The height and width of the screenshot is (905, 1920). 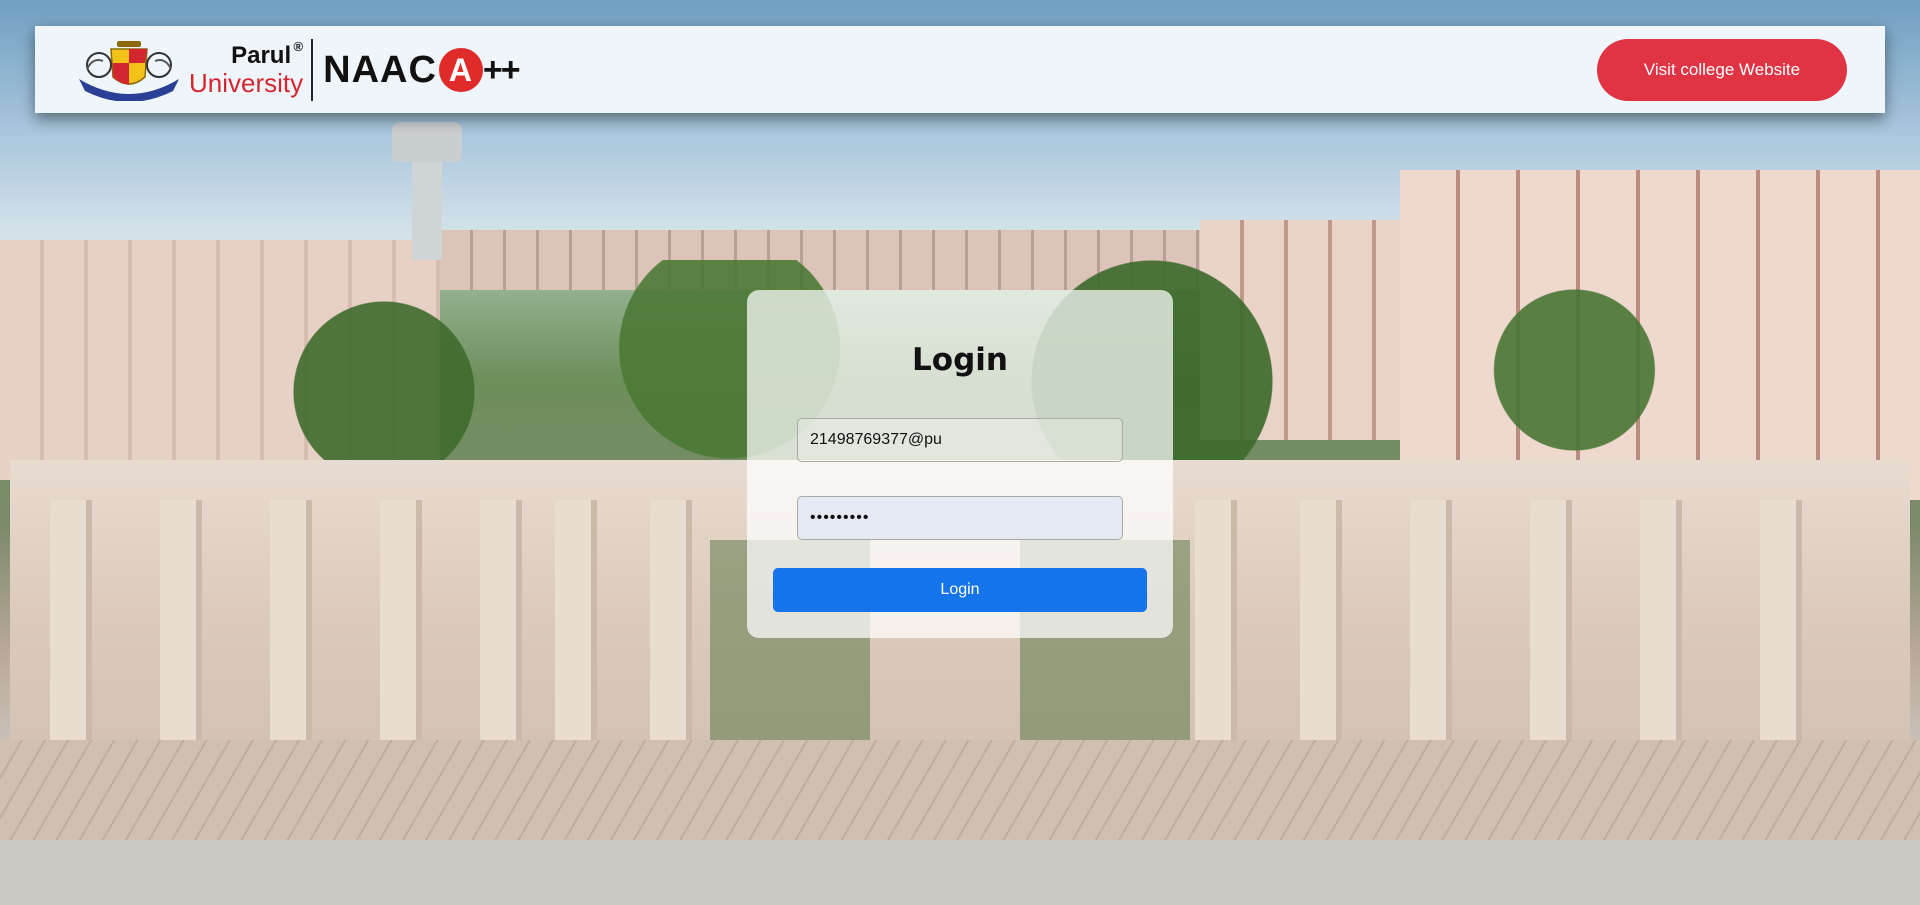 What do you see at coordinates (298, 46) in the screenshot?
I see `registered-mark: ®` at bounding box center [298, 46].